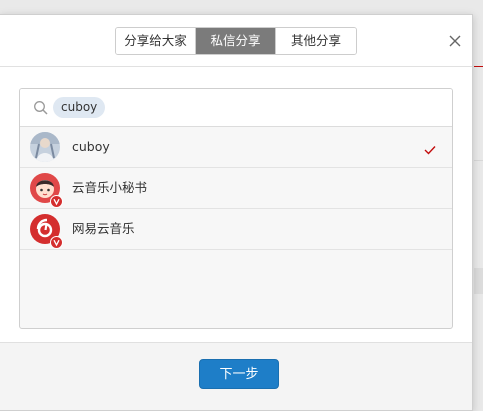 The width and height of the screenshot is (483, 411). Describe the element at coordinates (478, 281) in the screenshot. I see `background-row` at that location.